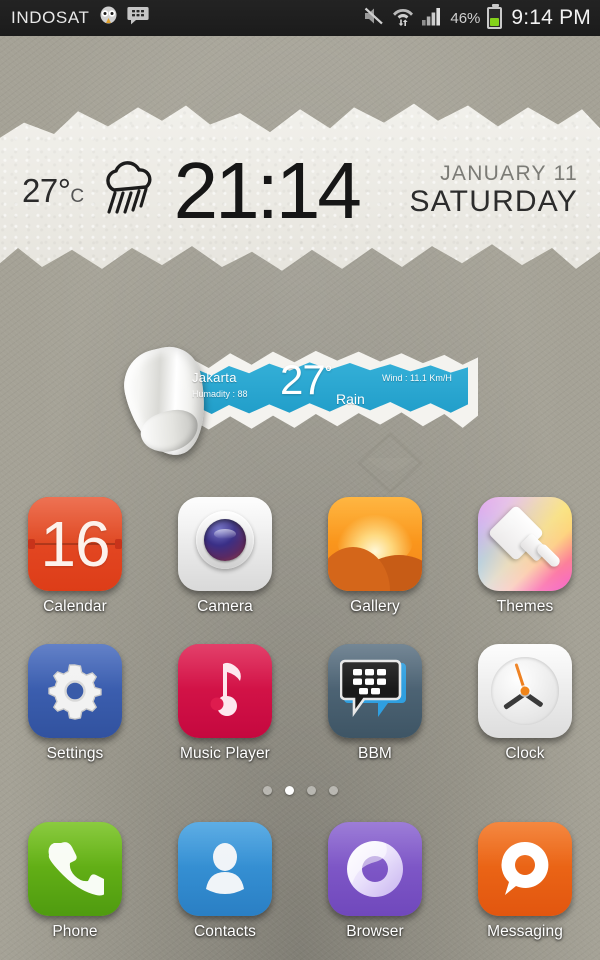 The width and height of the screenshot is (600, 960). I want to click on widget-date: JANUARY 11 SATURDAY, so click(493, 190).